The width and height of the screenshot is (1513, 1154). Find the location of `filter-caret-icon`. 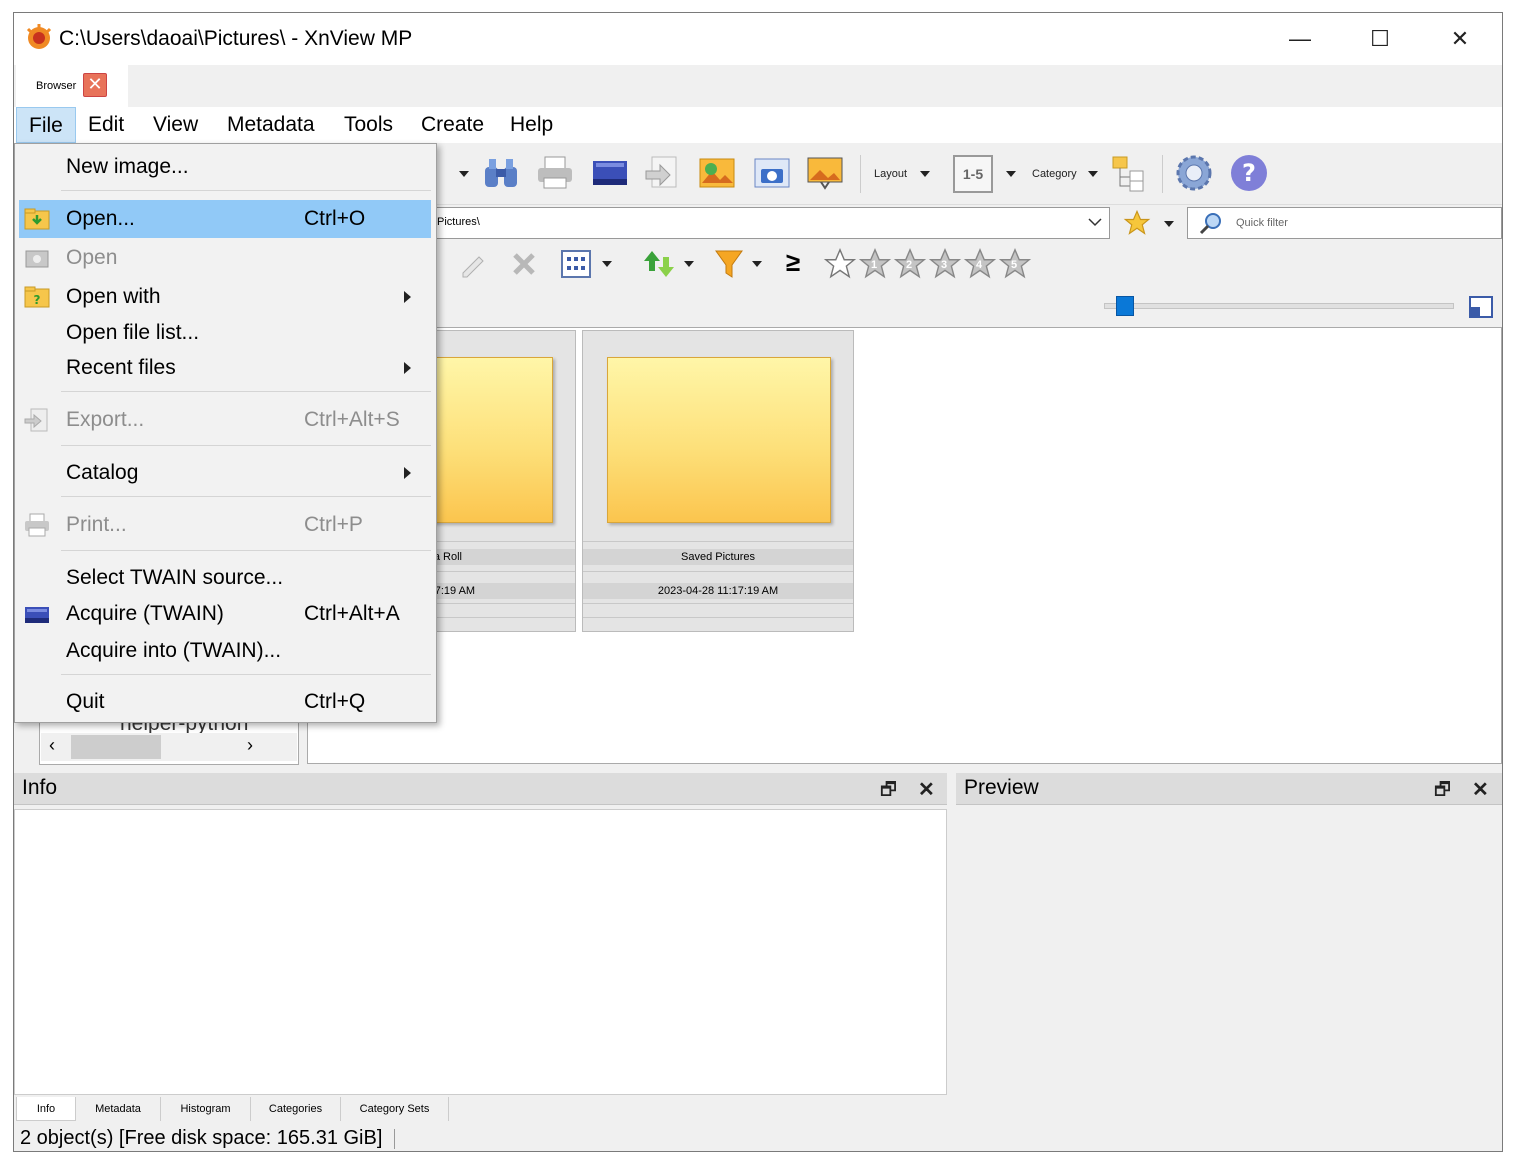

filter-caret-icon is located at coordinates (757, 264).